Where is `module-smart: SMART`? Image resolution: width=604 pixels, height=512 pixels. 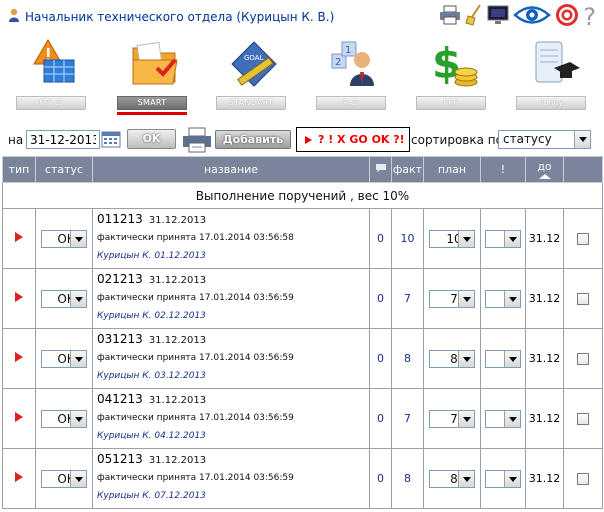 module-smart: SMART is located at coordinates (154, 78).